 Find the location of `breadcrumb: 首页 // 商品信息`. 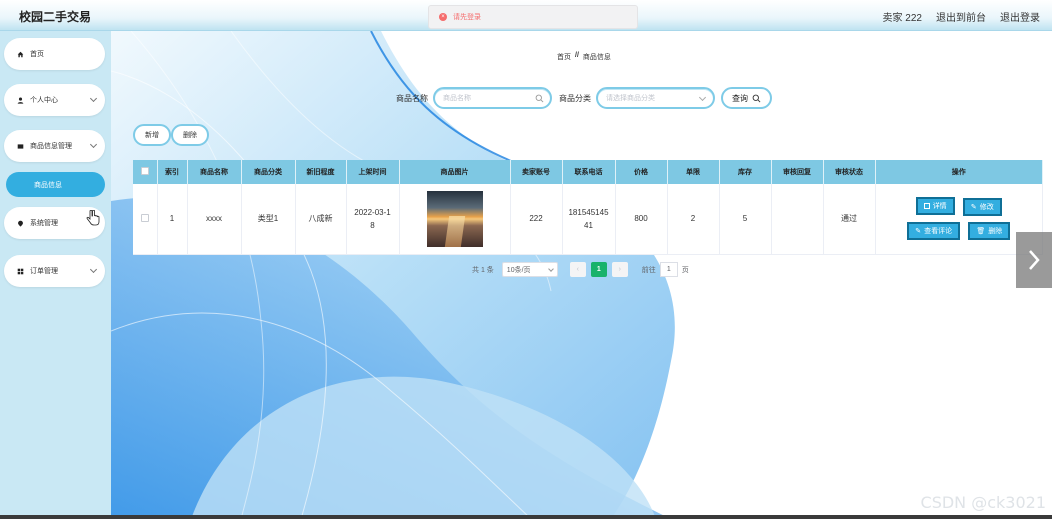

breadcrumb: 首页 // 商品信息 is located at coordinates (584, 57).